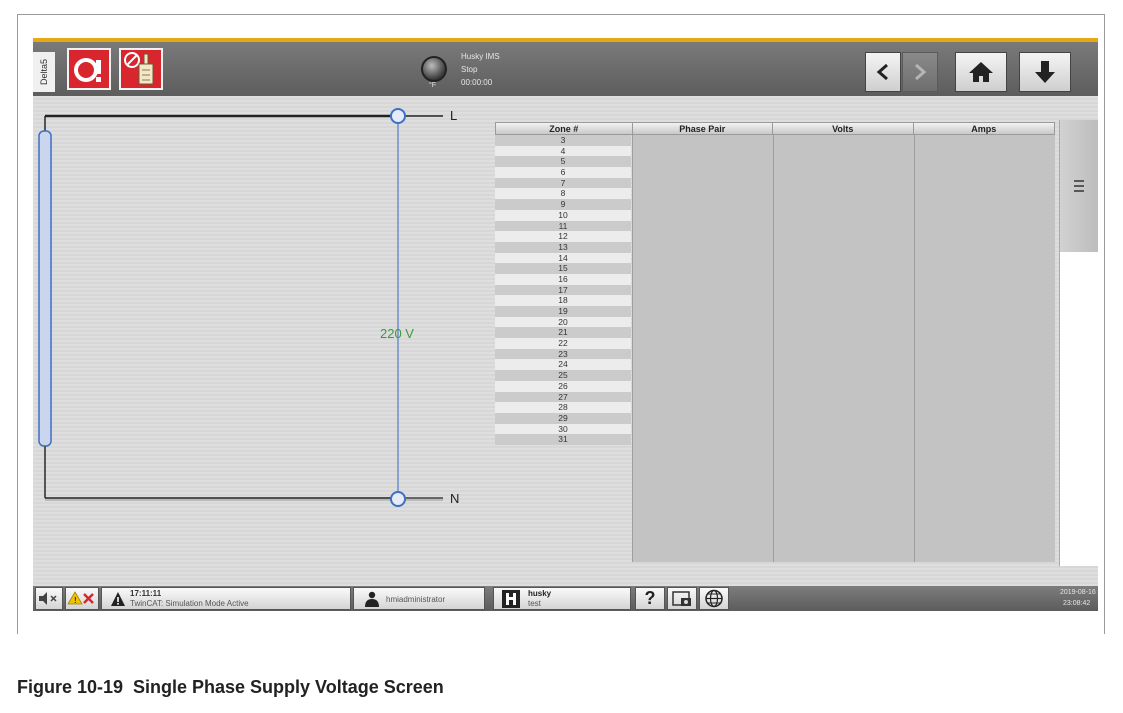 The height and width of the screenshot is (713, 1123). I want to click on alarm-message: TwinCAT: Simulation Mode Active, so click(189, 603).